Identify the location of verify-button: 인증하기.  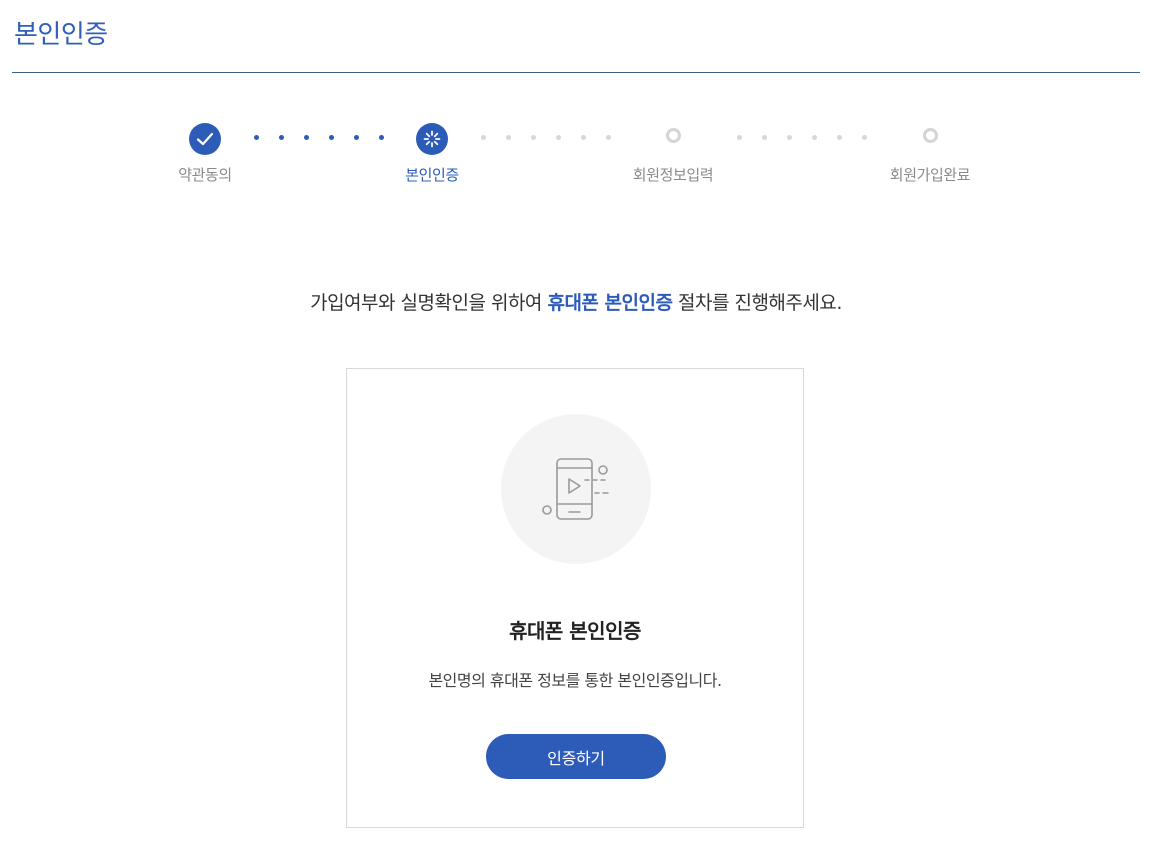
(576, 756).